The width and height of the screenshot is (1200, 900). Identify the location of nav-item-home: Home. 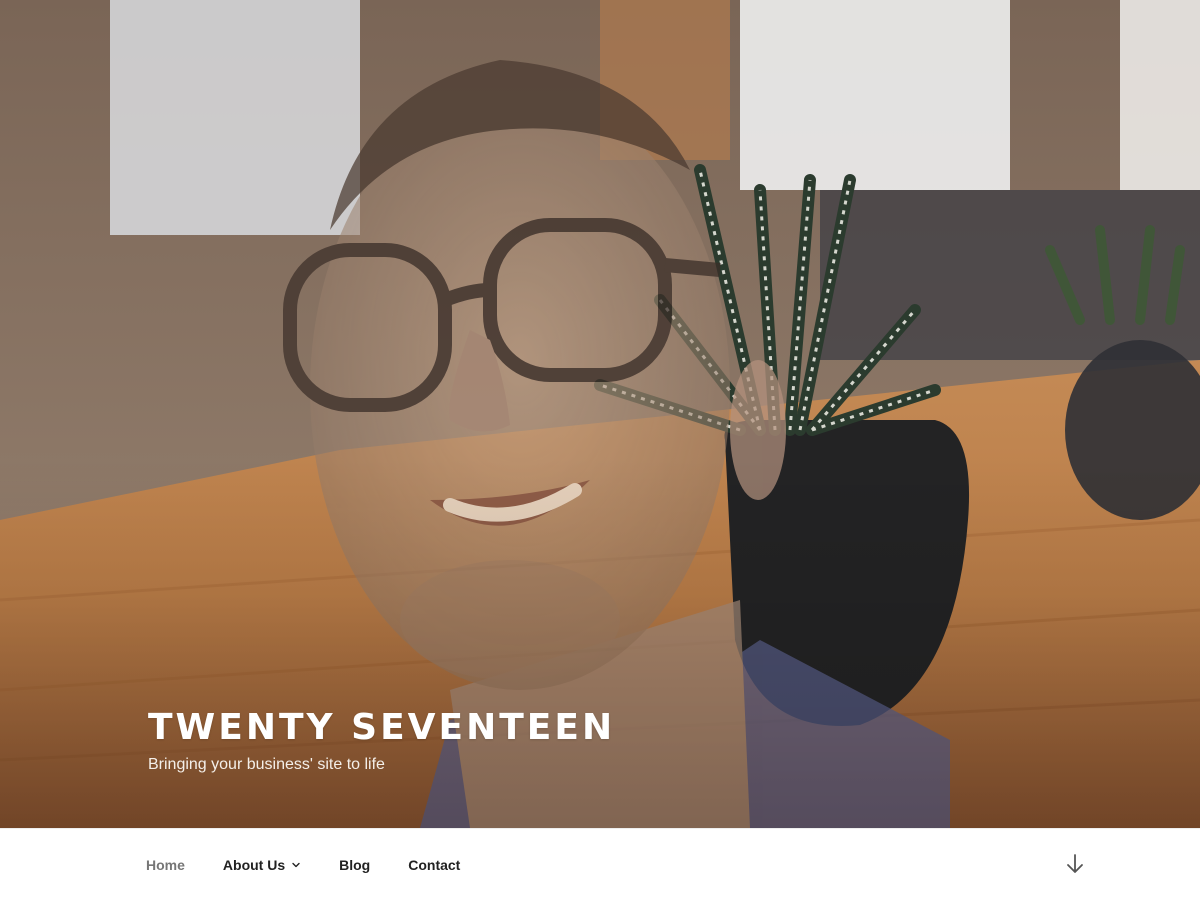
(165, 865).